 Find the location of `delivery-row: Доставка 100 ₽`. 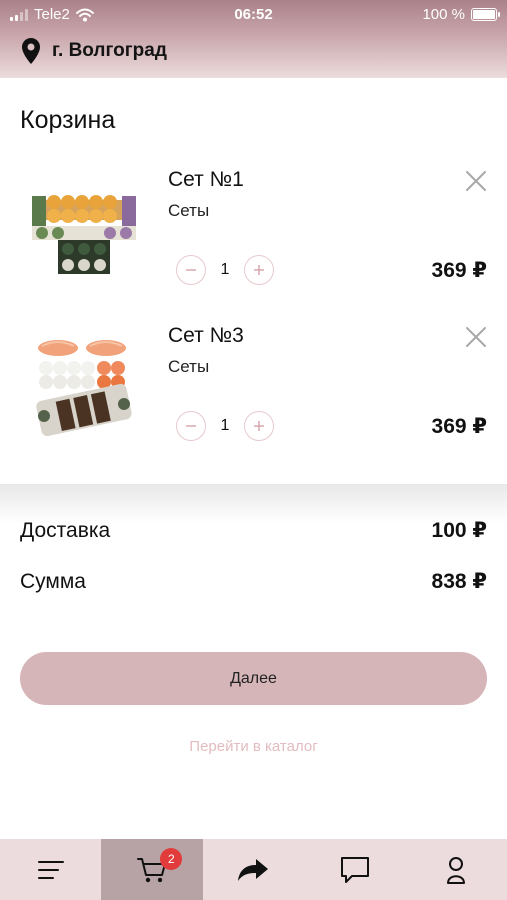

delivery-row: Доставка 100 ₽ is located at coordinates (253, 530).